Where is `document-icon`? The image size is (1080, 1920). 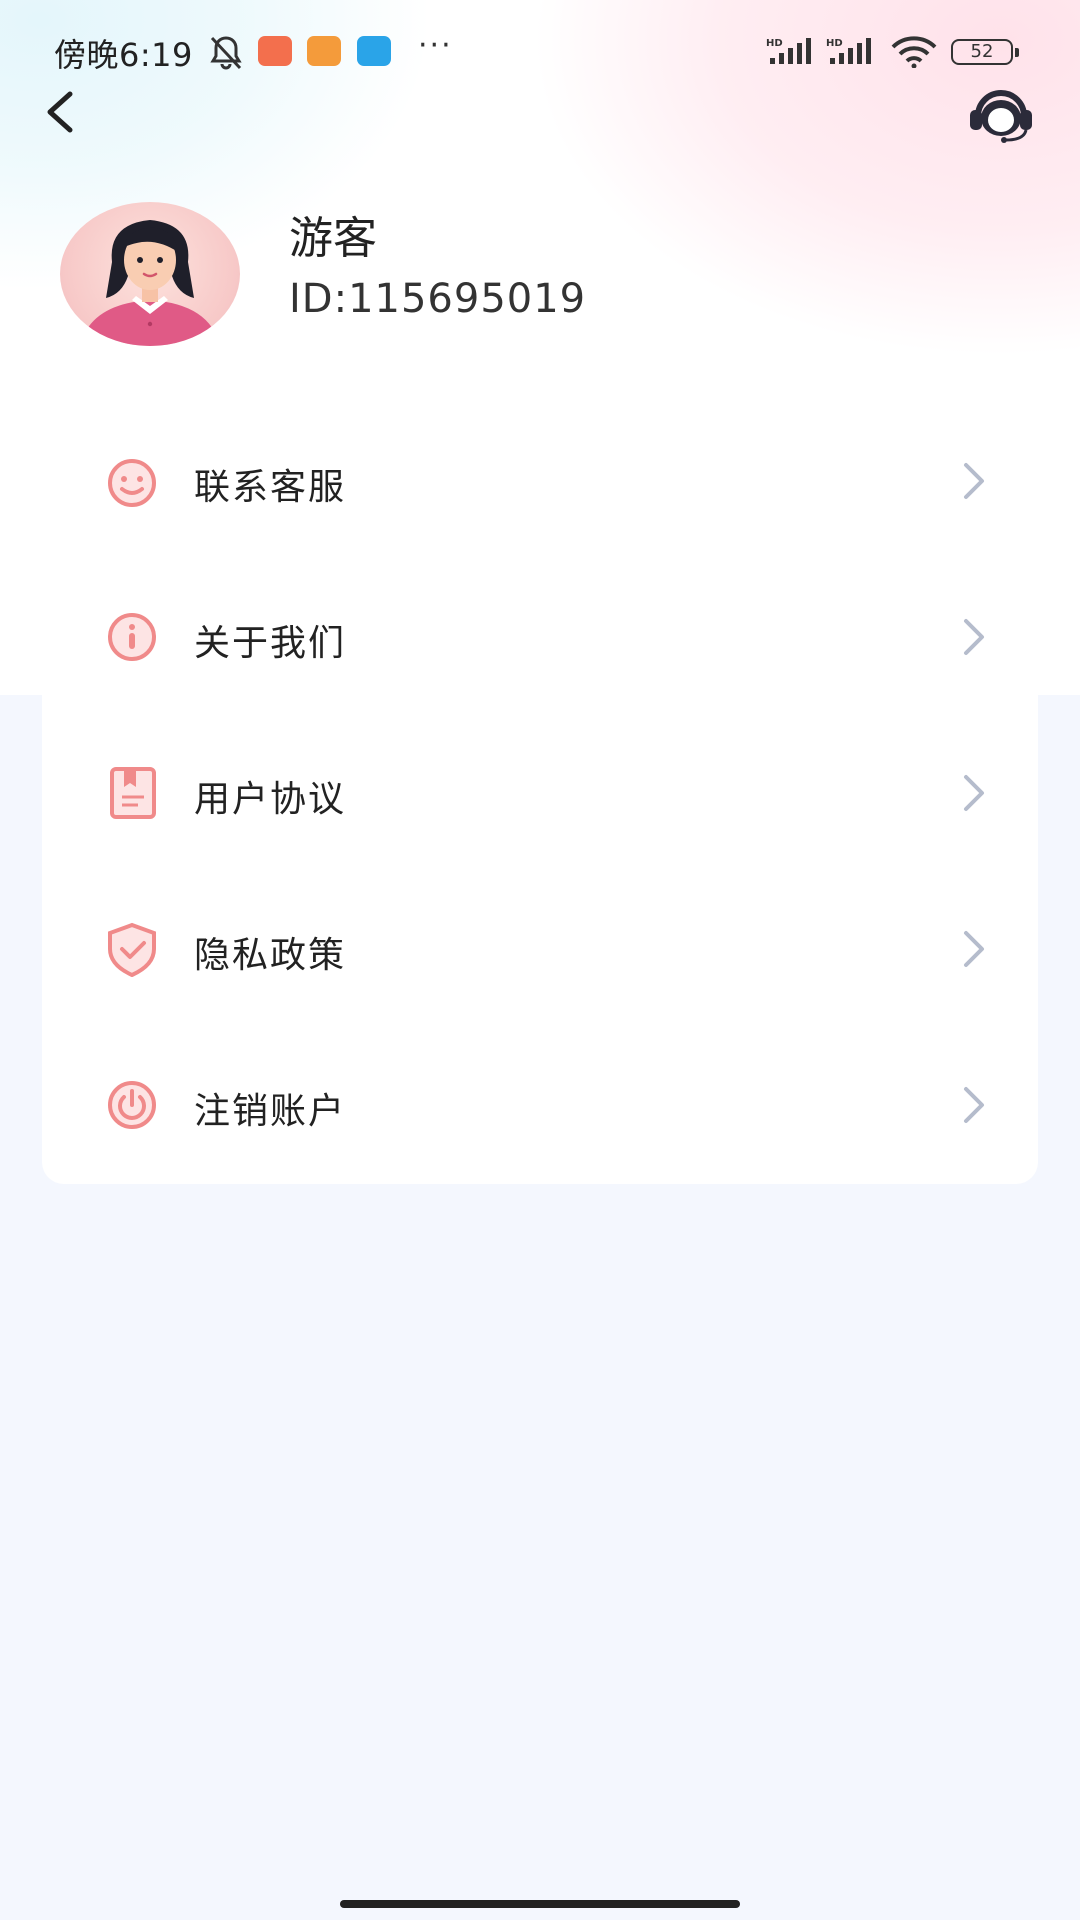 document-icon is located at coordinates (133, 793).